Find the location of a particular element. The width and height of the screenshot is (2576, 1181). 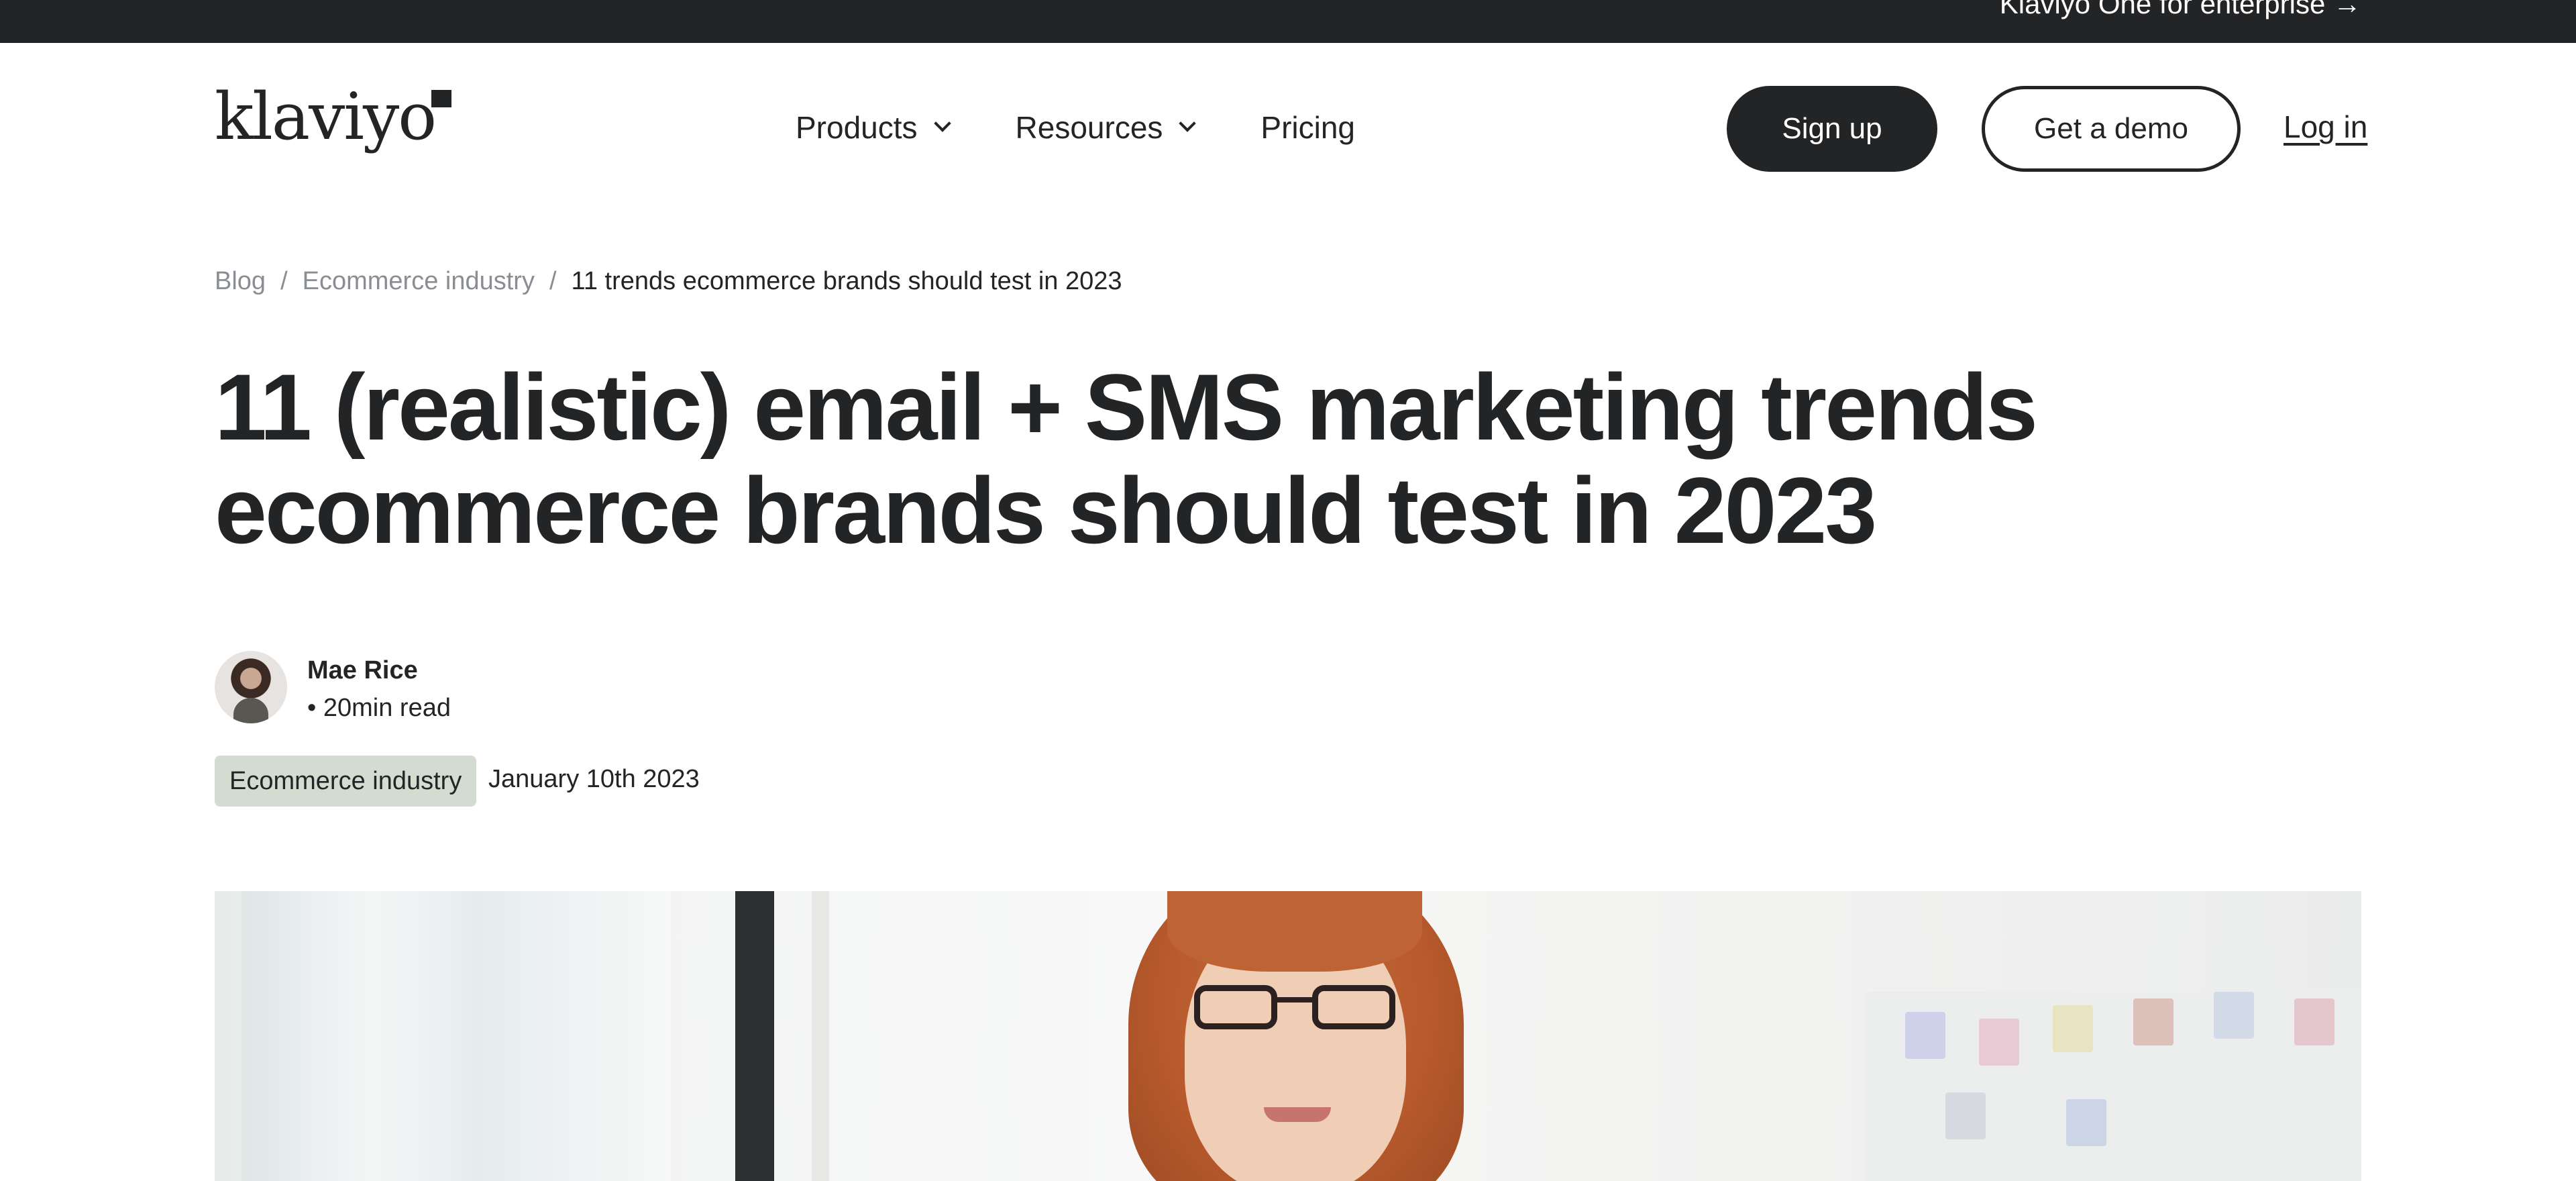

post-date: January 10th 2023 is located at coordinates (594, 779).